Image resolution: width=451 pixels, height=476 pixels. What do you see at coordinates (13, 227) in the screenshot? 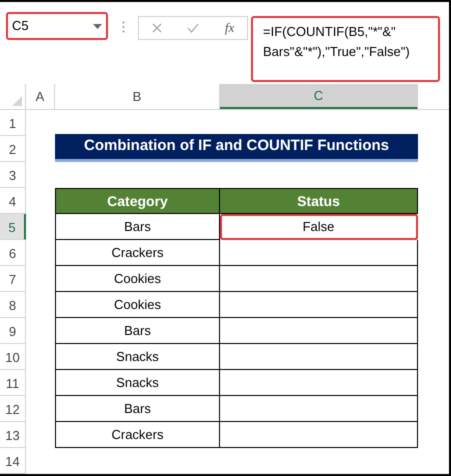
I see `row-header: 5` at bounding box center [13, 227].